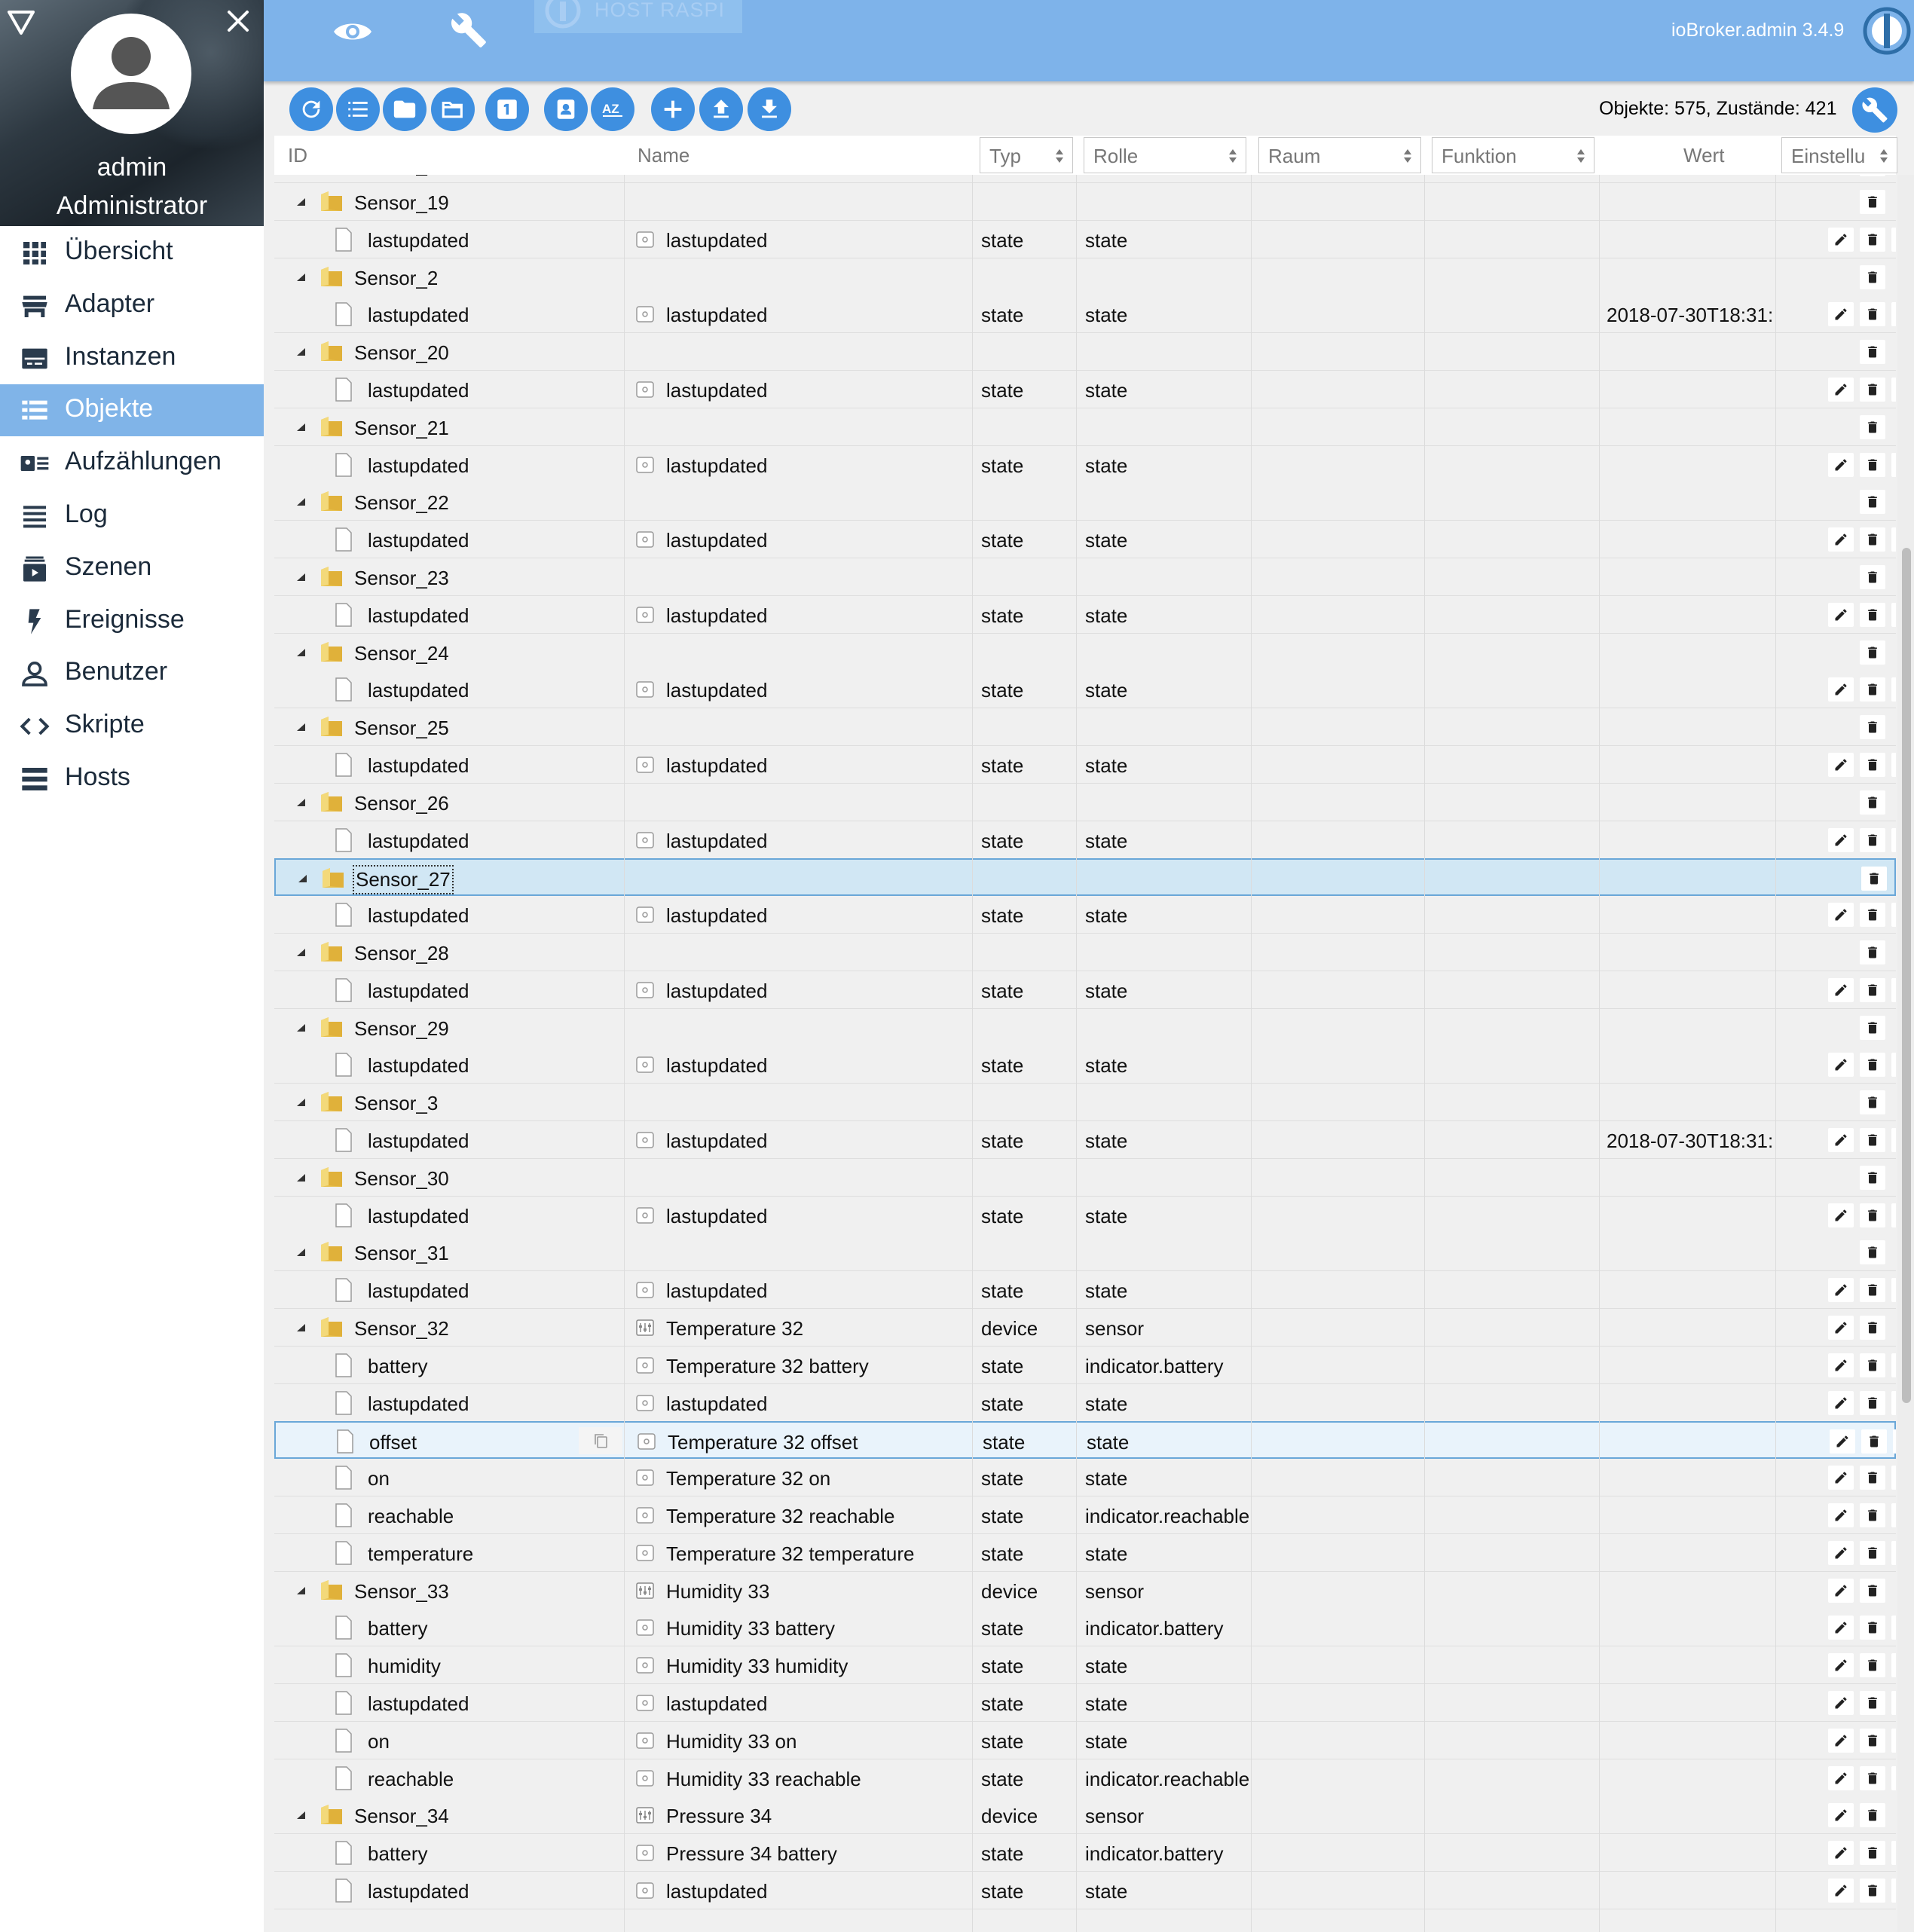 Image resolution: width=1914 pixels, height=1932 pixels. Describe the element at coordinates (1085, 179) in the screenshot. I see `table-row-partial: Sensor_18 Dimmschalter device sensor` at that location.